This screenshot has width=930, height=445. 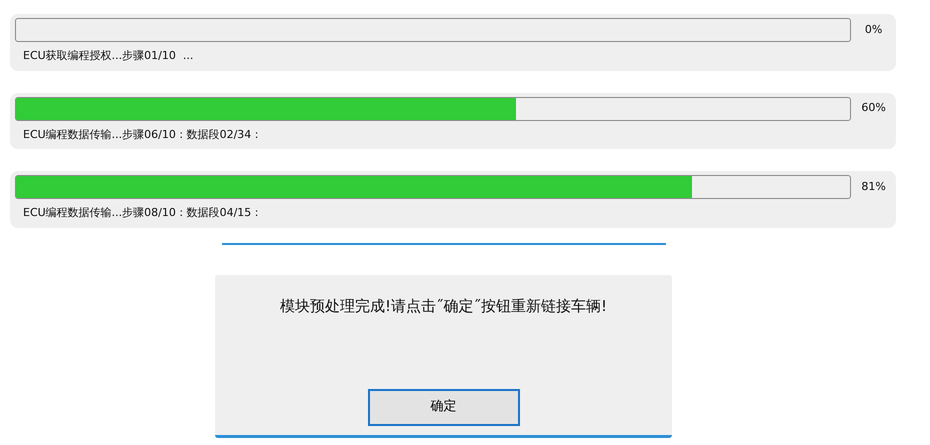 What do you see at coordinates (141, 134) in the screenshot?
I see `status-text: ECU编程数据传输...步骤06/10 : 数据段02/34 :` at bounding box center [141, 134].